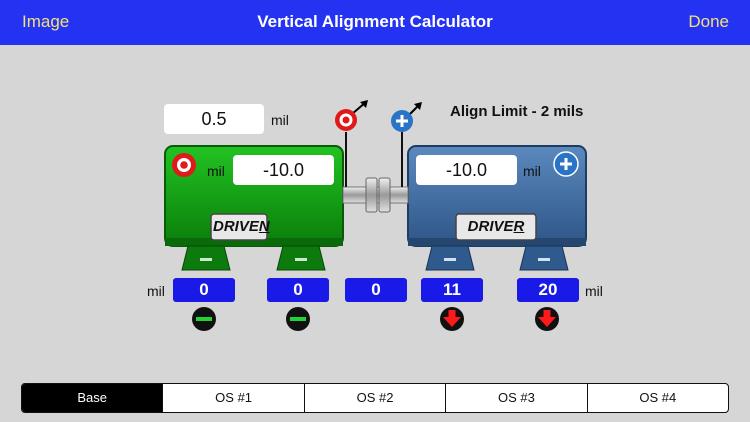  What do you see at coordinates (206, 258) in the screenshot?
I see `driven-foot-left` at bounding box center [206, 258].